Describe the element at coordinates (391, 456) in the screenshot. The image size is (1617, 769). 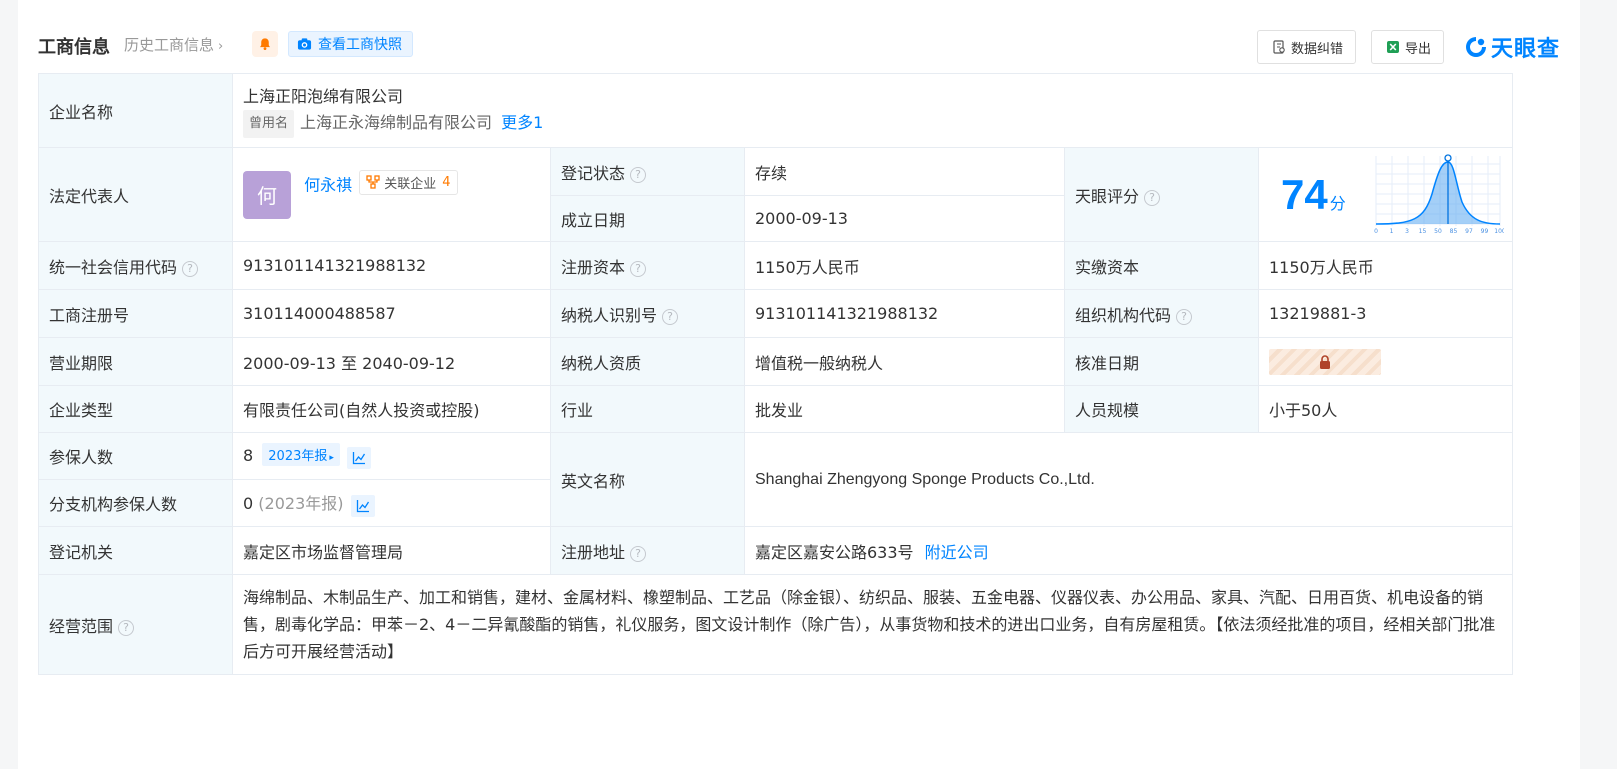
I see `insured-cell: 8 2023年报 ▸` at that location.